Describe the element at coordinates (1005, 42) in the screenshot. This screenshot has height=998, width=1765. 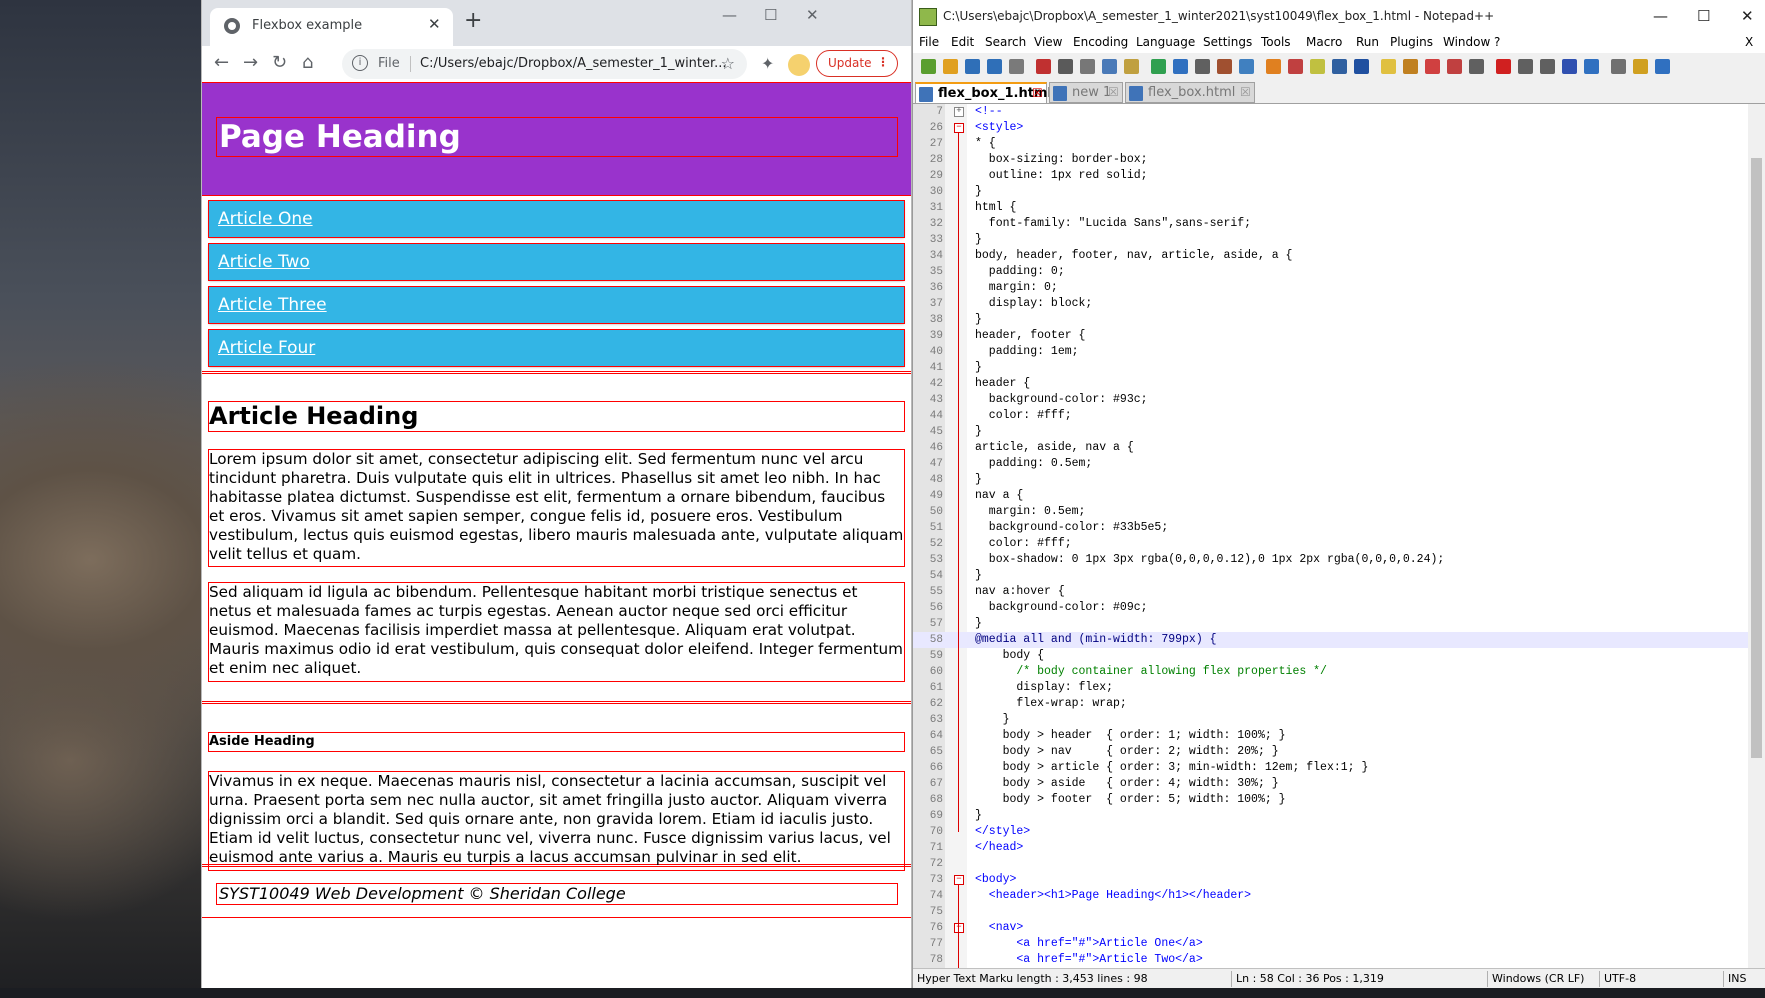
I see `menu-search: Search` at that location.